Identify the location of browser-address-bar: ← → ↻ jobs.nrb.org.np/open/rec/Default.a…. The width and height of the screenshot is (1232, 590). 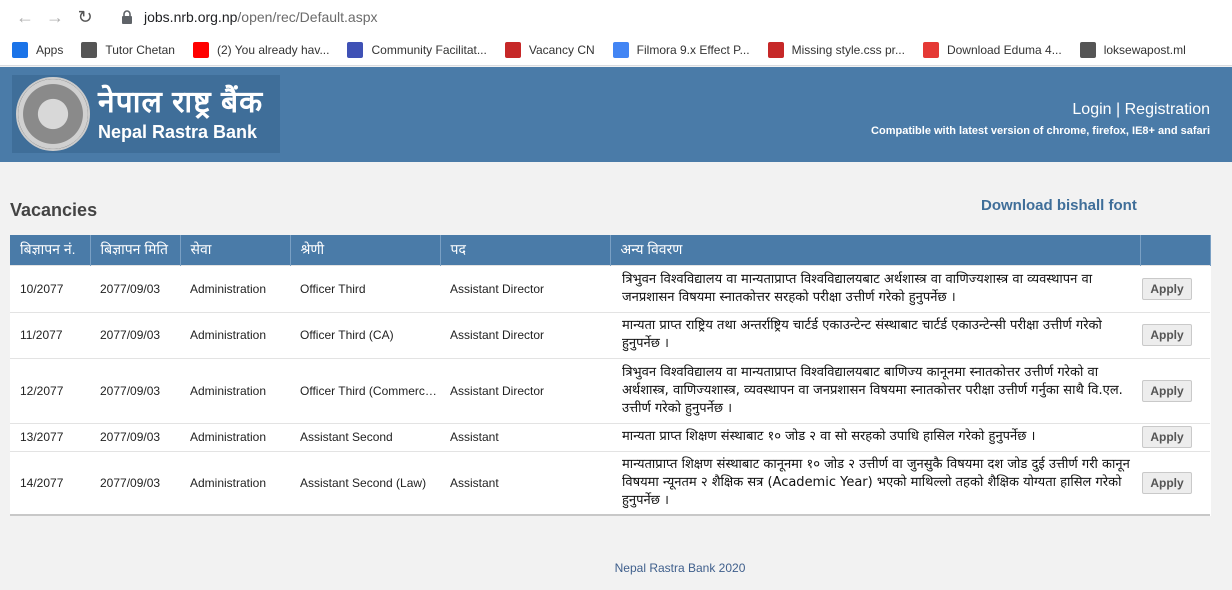
(616, 17).